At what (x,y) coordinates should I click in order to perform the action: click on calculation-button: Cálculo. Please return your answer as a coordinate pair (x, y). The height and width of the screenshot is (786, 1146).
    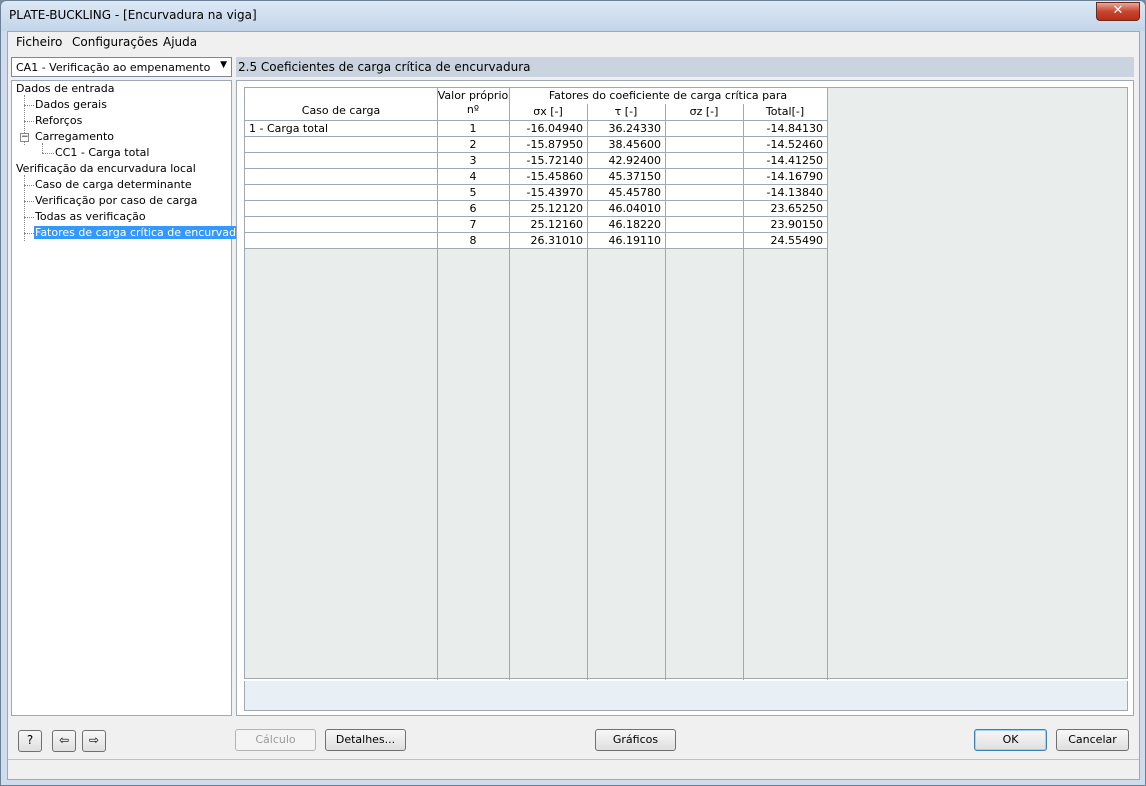
    Looking at the image, I should click on (275, 740).